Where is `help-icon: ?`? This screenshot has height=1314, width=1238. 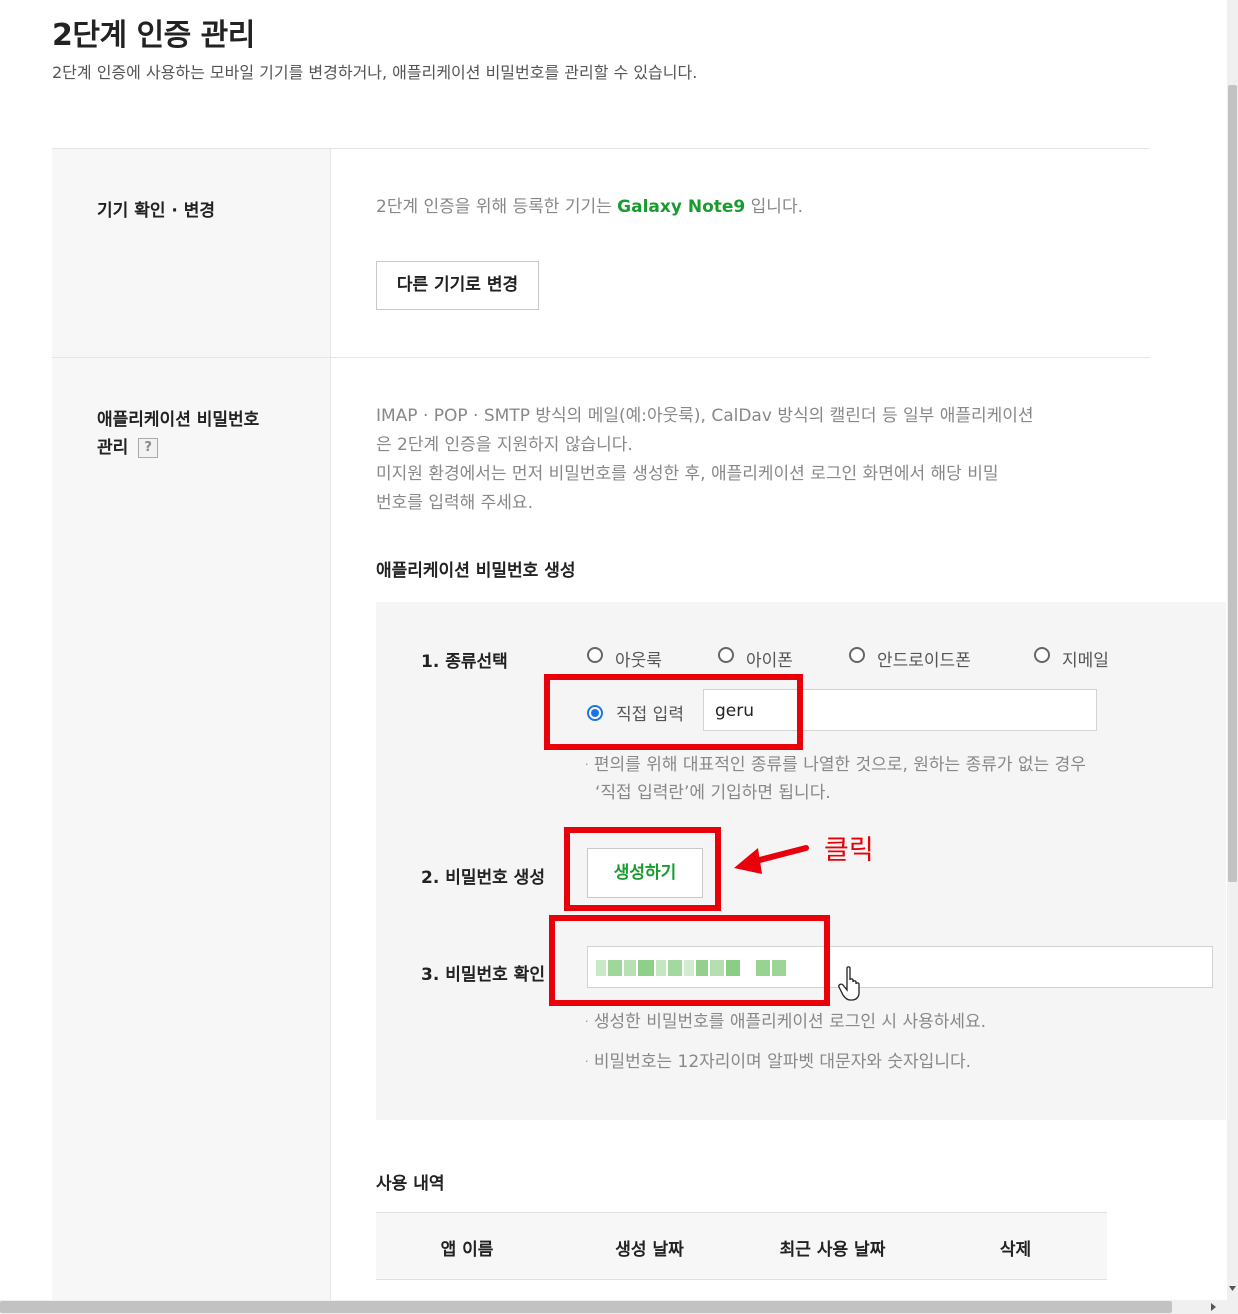 help-icon: ? is located at coordinates (148, 448).